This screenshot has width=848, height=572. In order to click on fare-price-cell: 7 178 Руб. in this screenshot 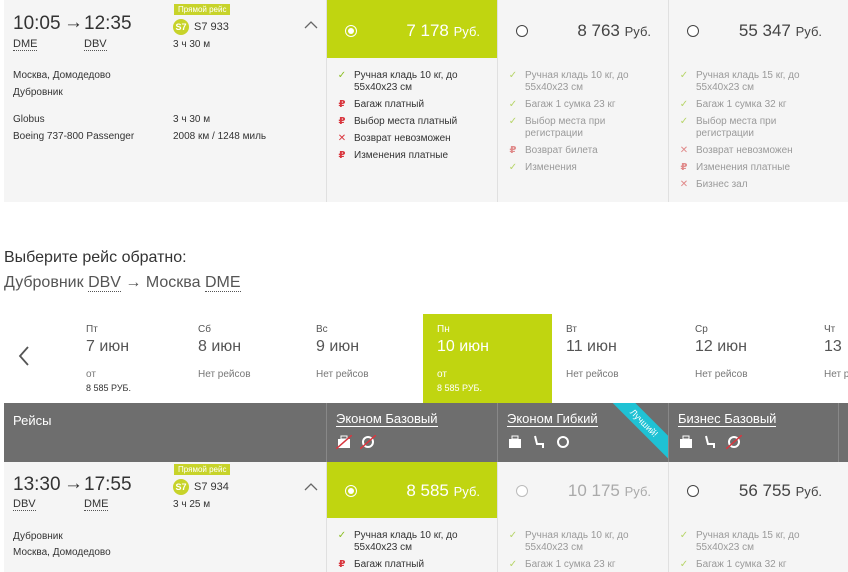, I will do `click(412, 29)`.